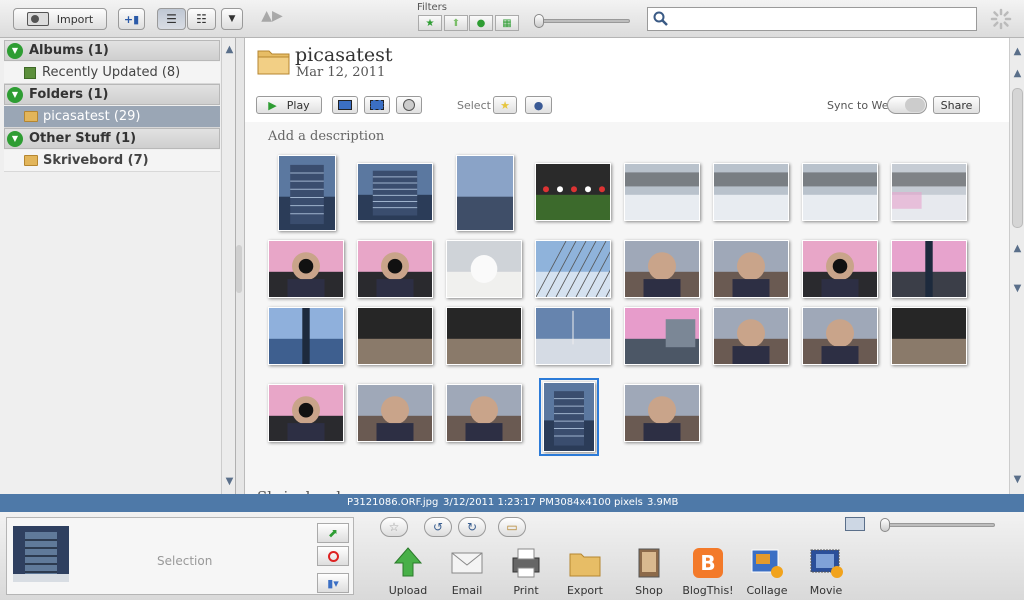 The height and width of the screenshot is (600, 1024). What do you see at coordinates (201, 19) in the screenshot?
I see `view-tree-button: ☷` at bounding box center [201, 19].